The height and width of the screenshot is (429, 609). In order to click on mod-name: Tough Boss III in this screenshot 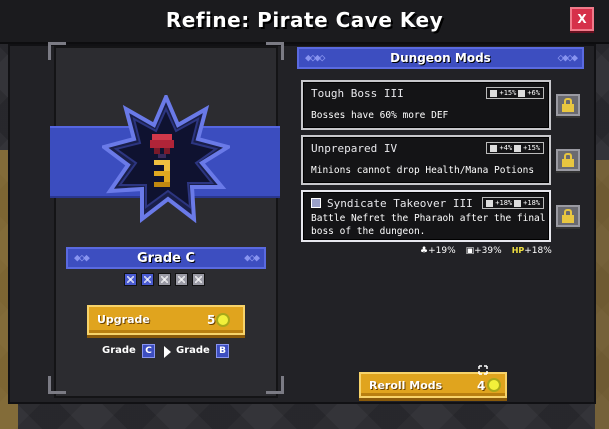, I will do `click(357, 93)`.